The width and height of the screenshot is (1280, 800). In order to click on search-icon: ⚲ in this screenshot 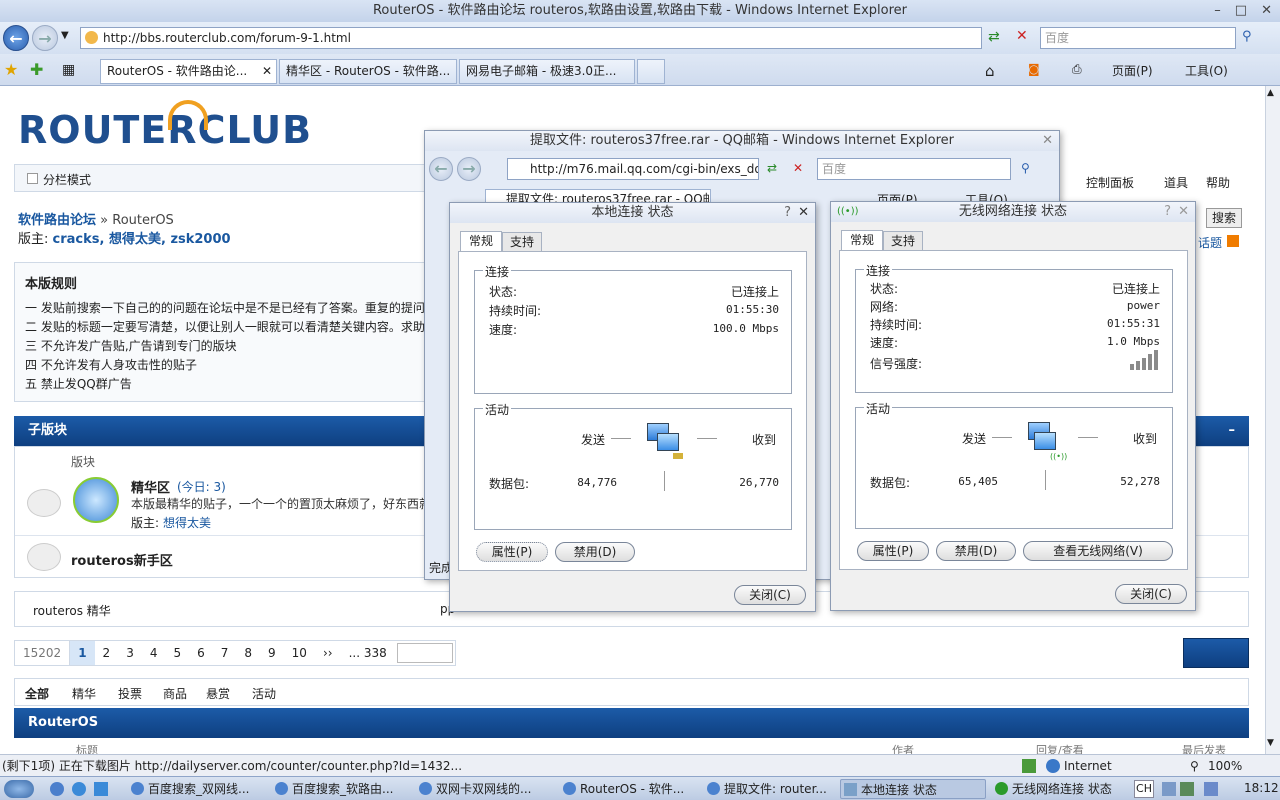, I will do `click(1247, 36)`.